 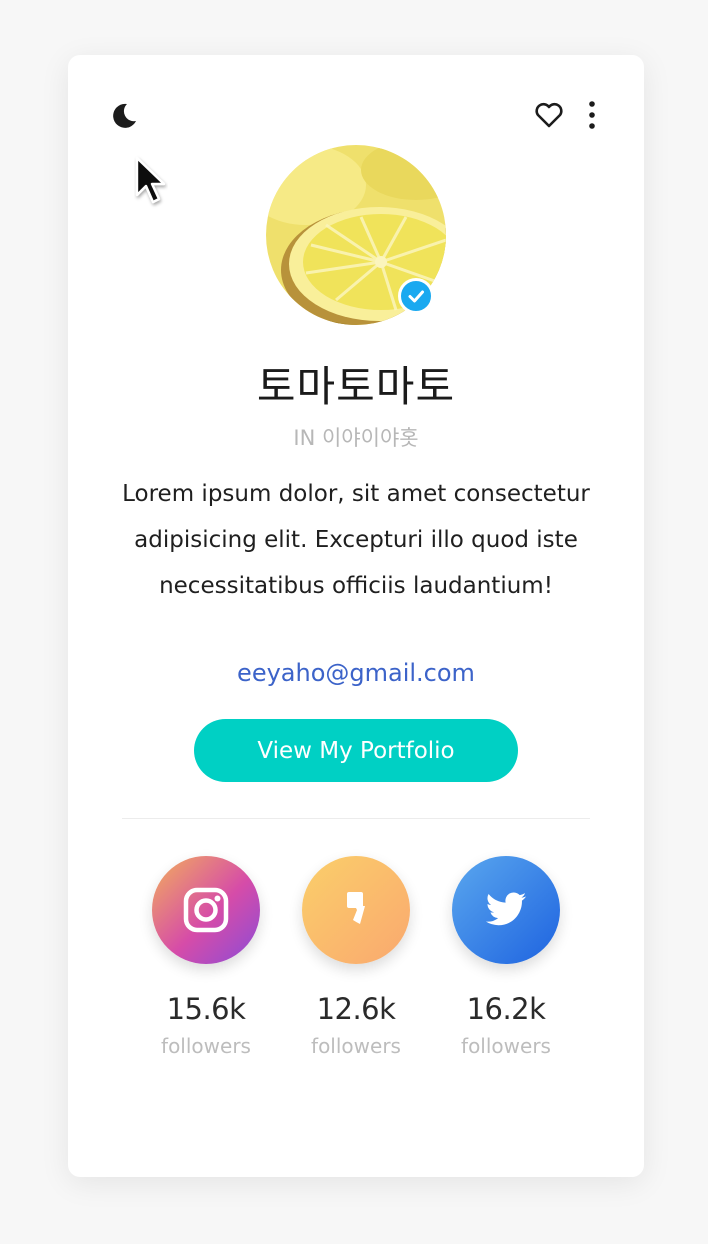 I want to click on social-twitter: 16.2k followers, so click(x=506, y=966).